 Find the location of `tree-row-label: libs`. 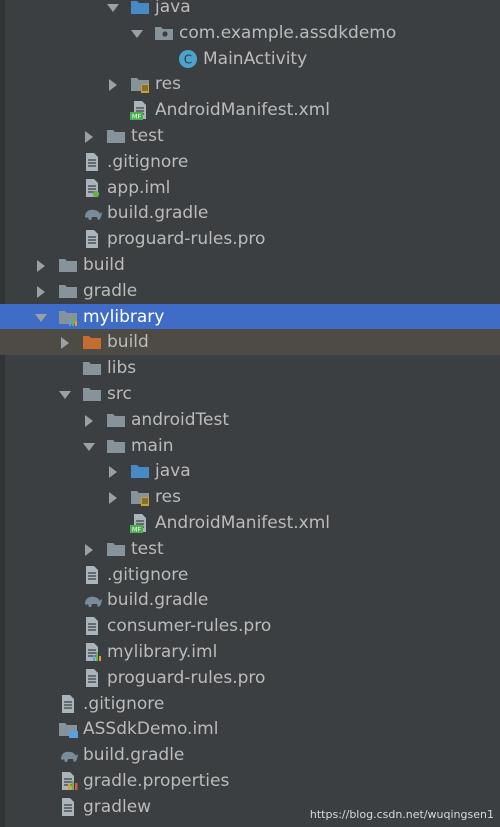

tree-row-label: libs is located at coordinates (122, 368).